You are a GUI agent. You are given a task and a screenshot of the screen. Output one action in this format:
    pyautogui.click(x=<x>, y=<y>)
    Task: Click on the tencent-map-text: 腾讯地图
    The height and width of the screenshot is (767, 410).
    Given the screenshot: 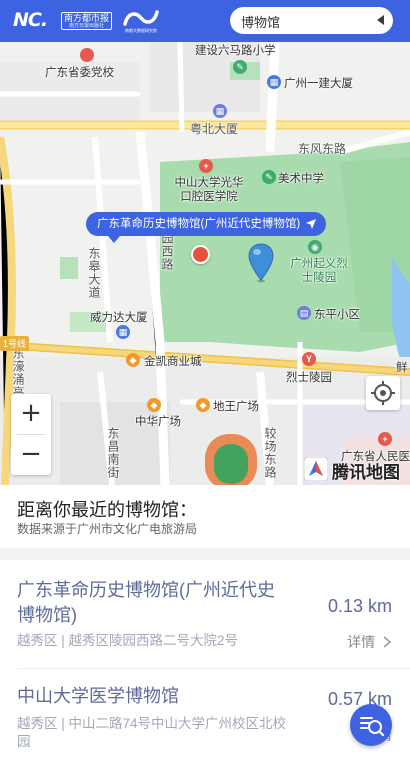 What is the action you would take?
    pyautogui.click(x=366, y=472)
    